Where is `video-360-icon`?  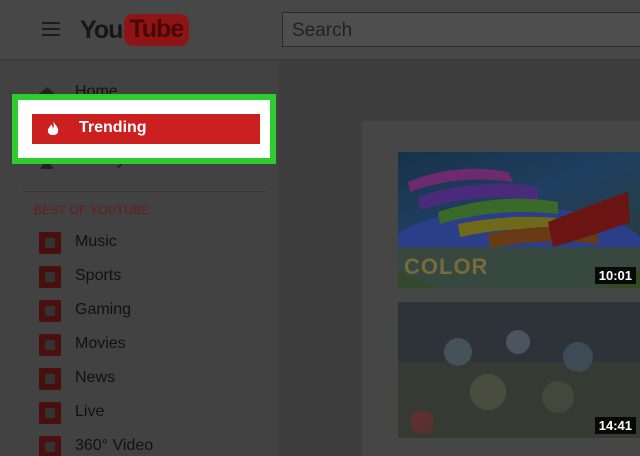
video-360-icon is located at coordinates (50, 446).